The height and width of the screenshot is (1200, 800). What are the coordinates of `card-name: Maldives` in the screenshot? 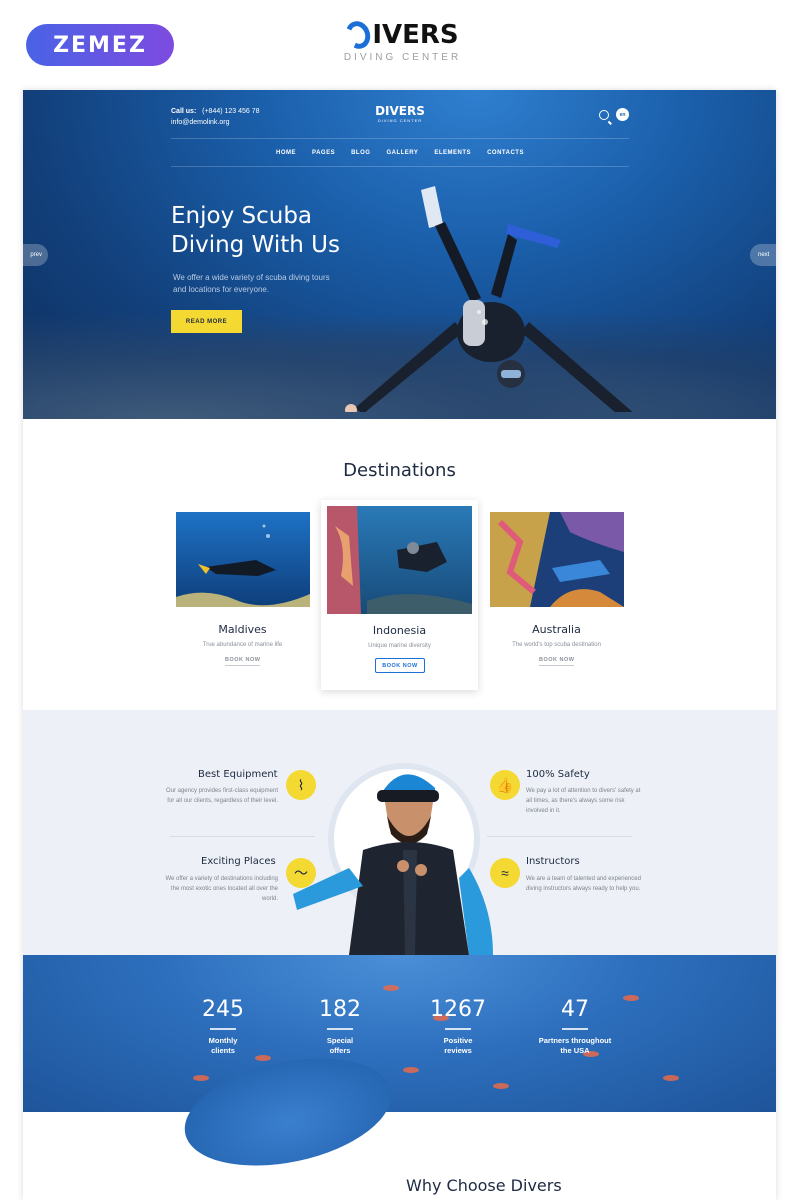 It's located at (242, 629).